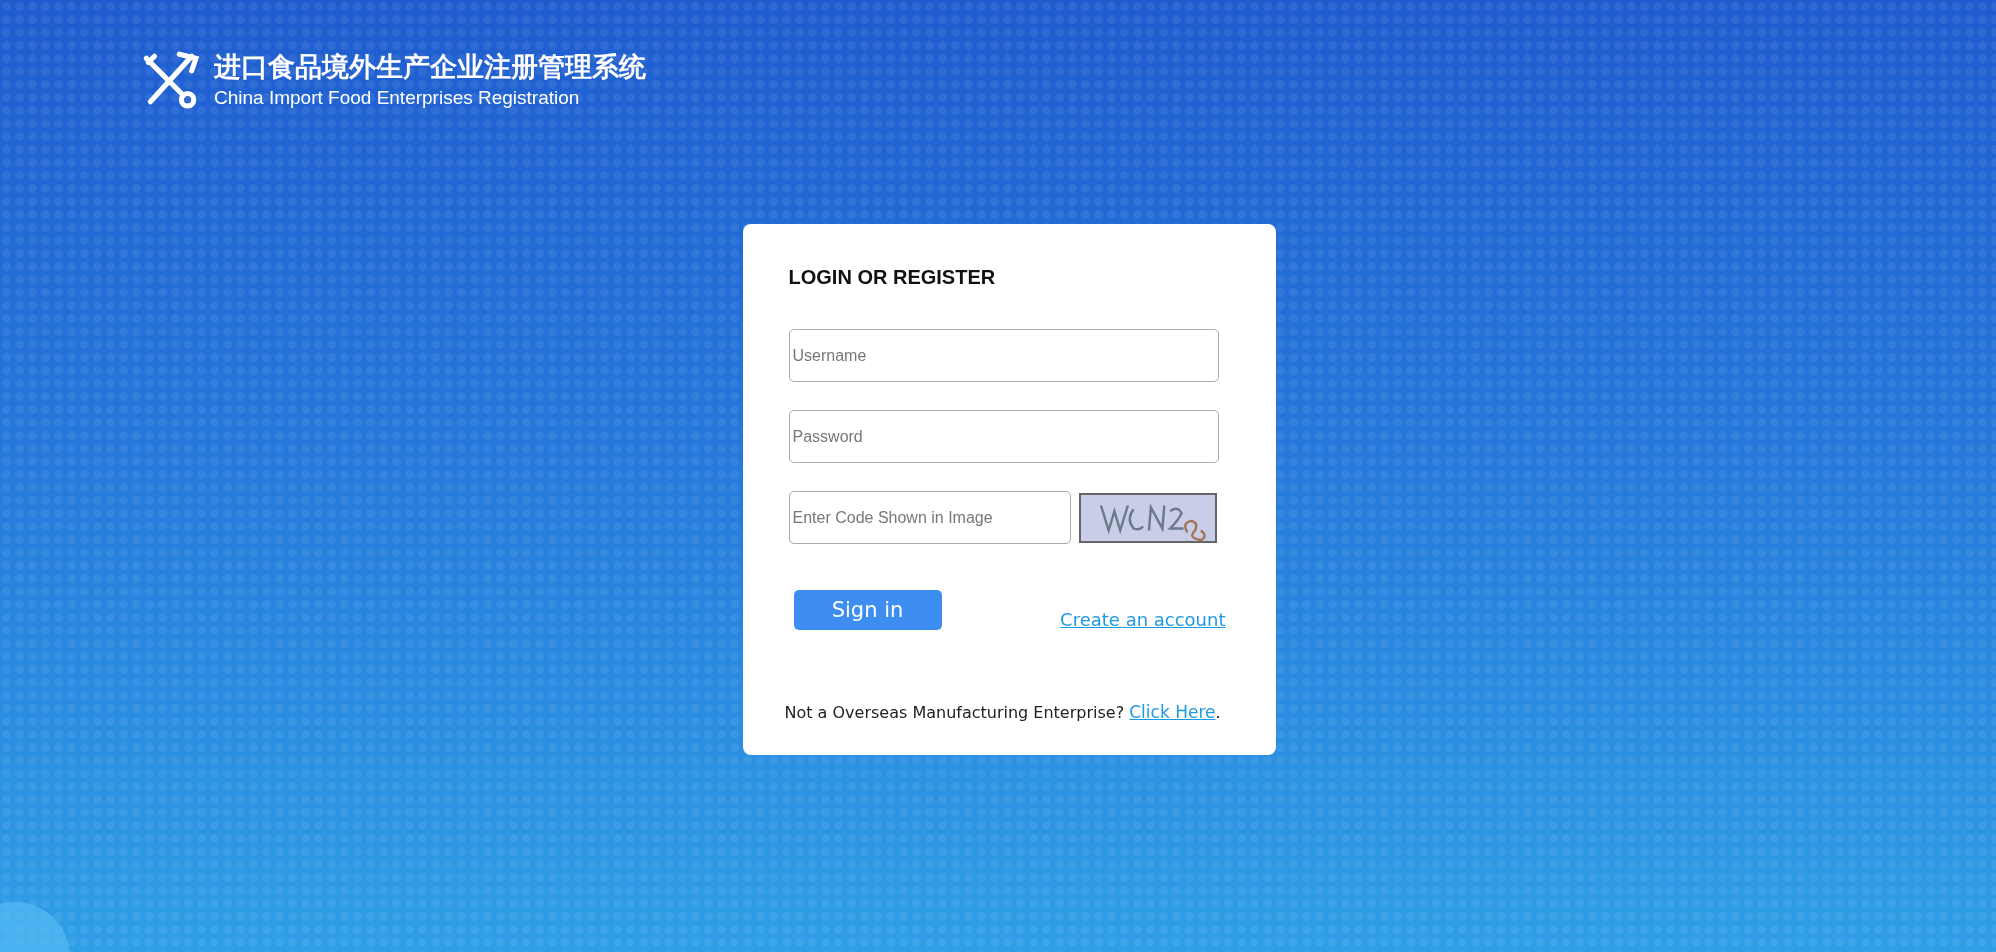 The image size is (1996, 952). Describe the element at coordinates (867, 610) in the screenshot. I see `sign-in-button: Sign in` at that location.